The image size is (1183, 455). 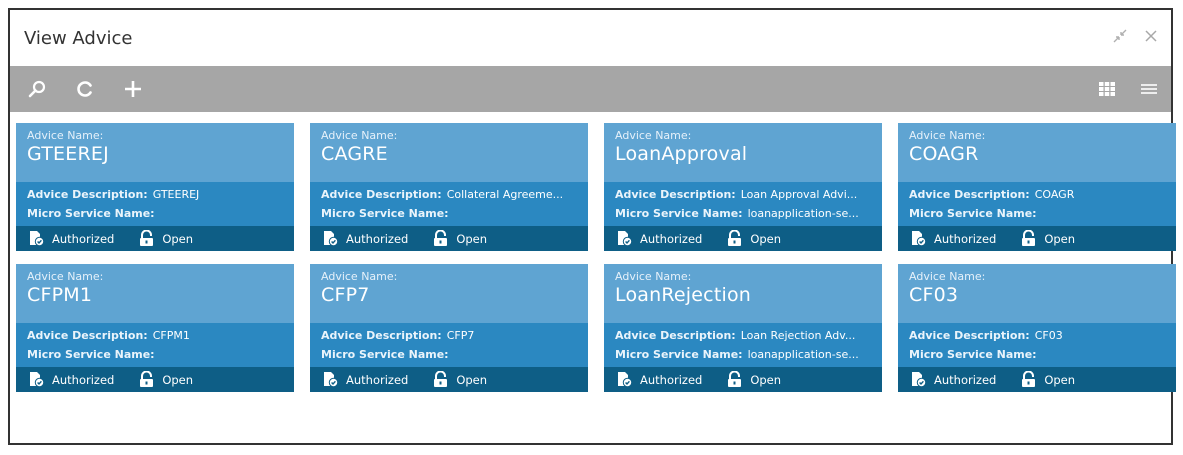 I want to click on advice-description-row: Advice Description: CF03, so click(x=1037, y=335).